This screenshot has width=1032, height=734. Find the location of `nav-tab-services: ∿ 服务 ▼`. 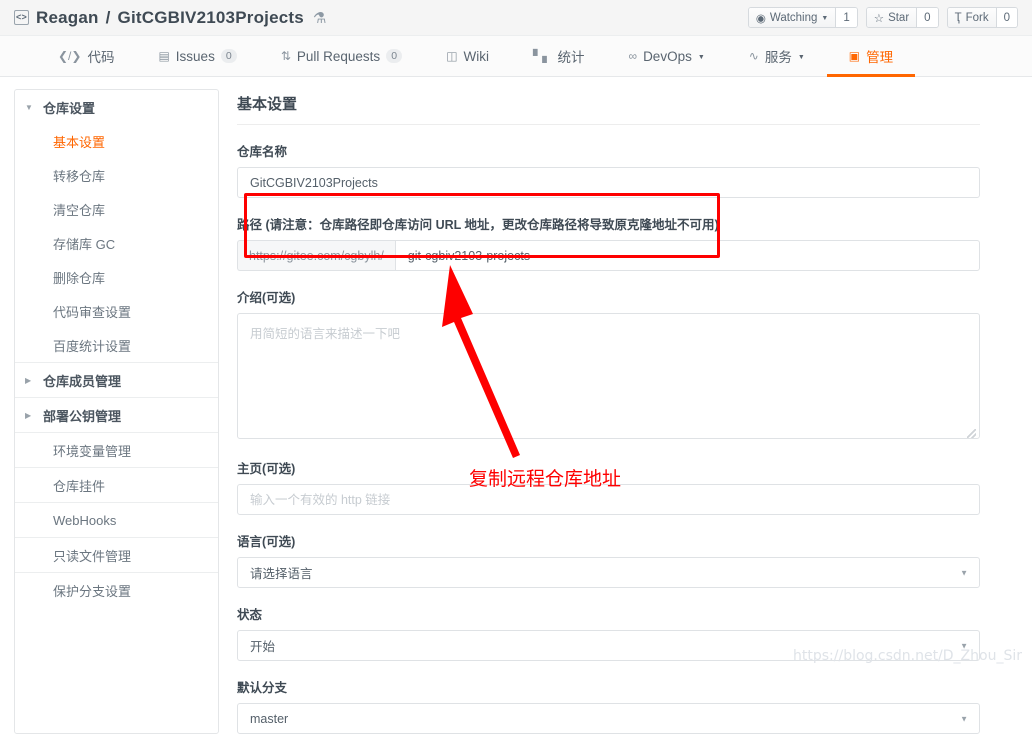

nav-tab-services: ∿ 服务 ▼ is located at coordinates (777, 56).